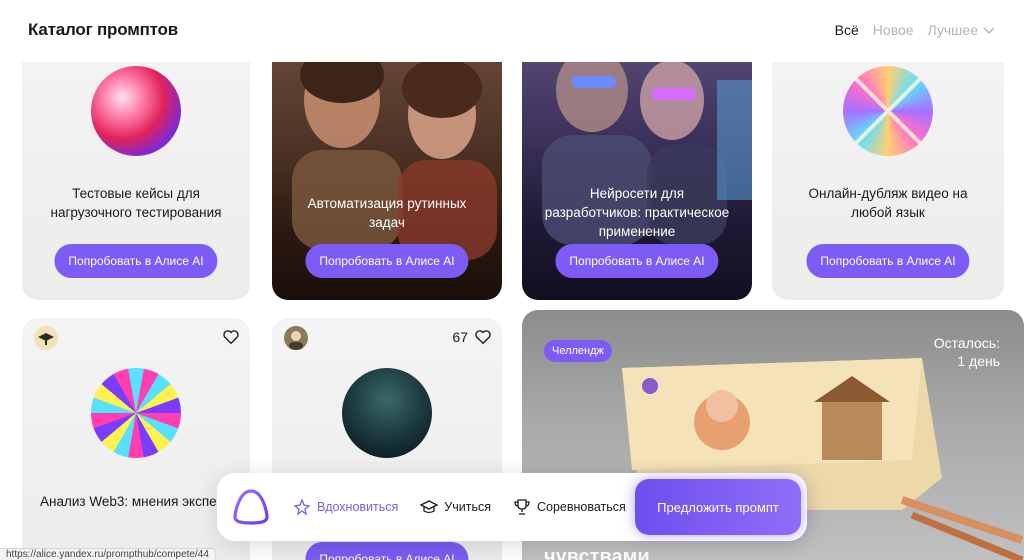 Image resolution: width=1024 pixels, height=560 pixels. What do you see at coordinates (893, 30) in the screenshot?
I see `filter-new: Новое` at bounding box center [893, 30].